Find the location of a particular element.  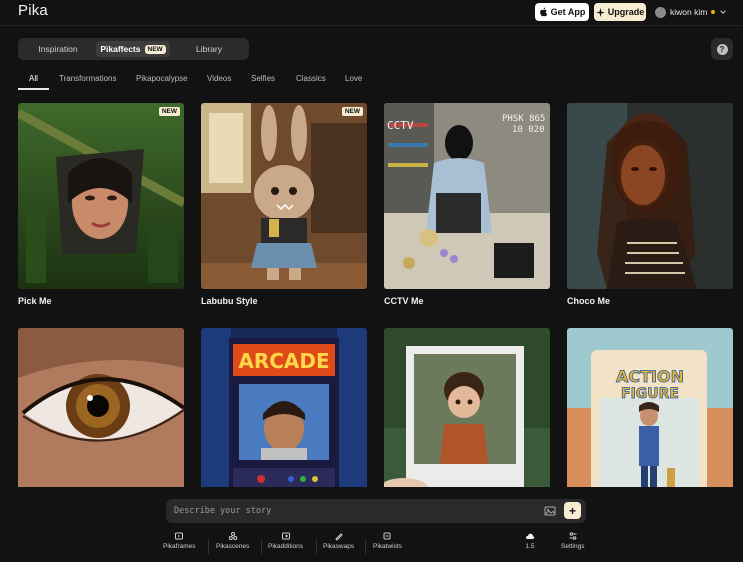

prompt-box is located at coordinates (376, 511).